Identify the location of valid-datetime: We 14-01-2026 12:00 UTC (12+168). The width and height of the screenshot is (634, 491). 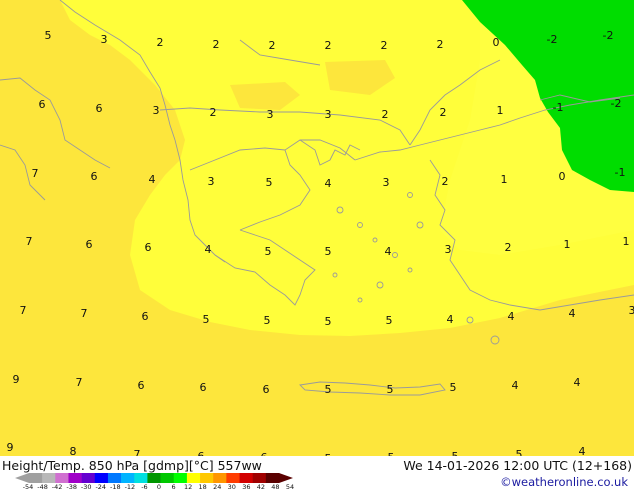
(517, 465).